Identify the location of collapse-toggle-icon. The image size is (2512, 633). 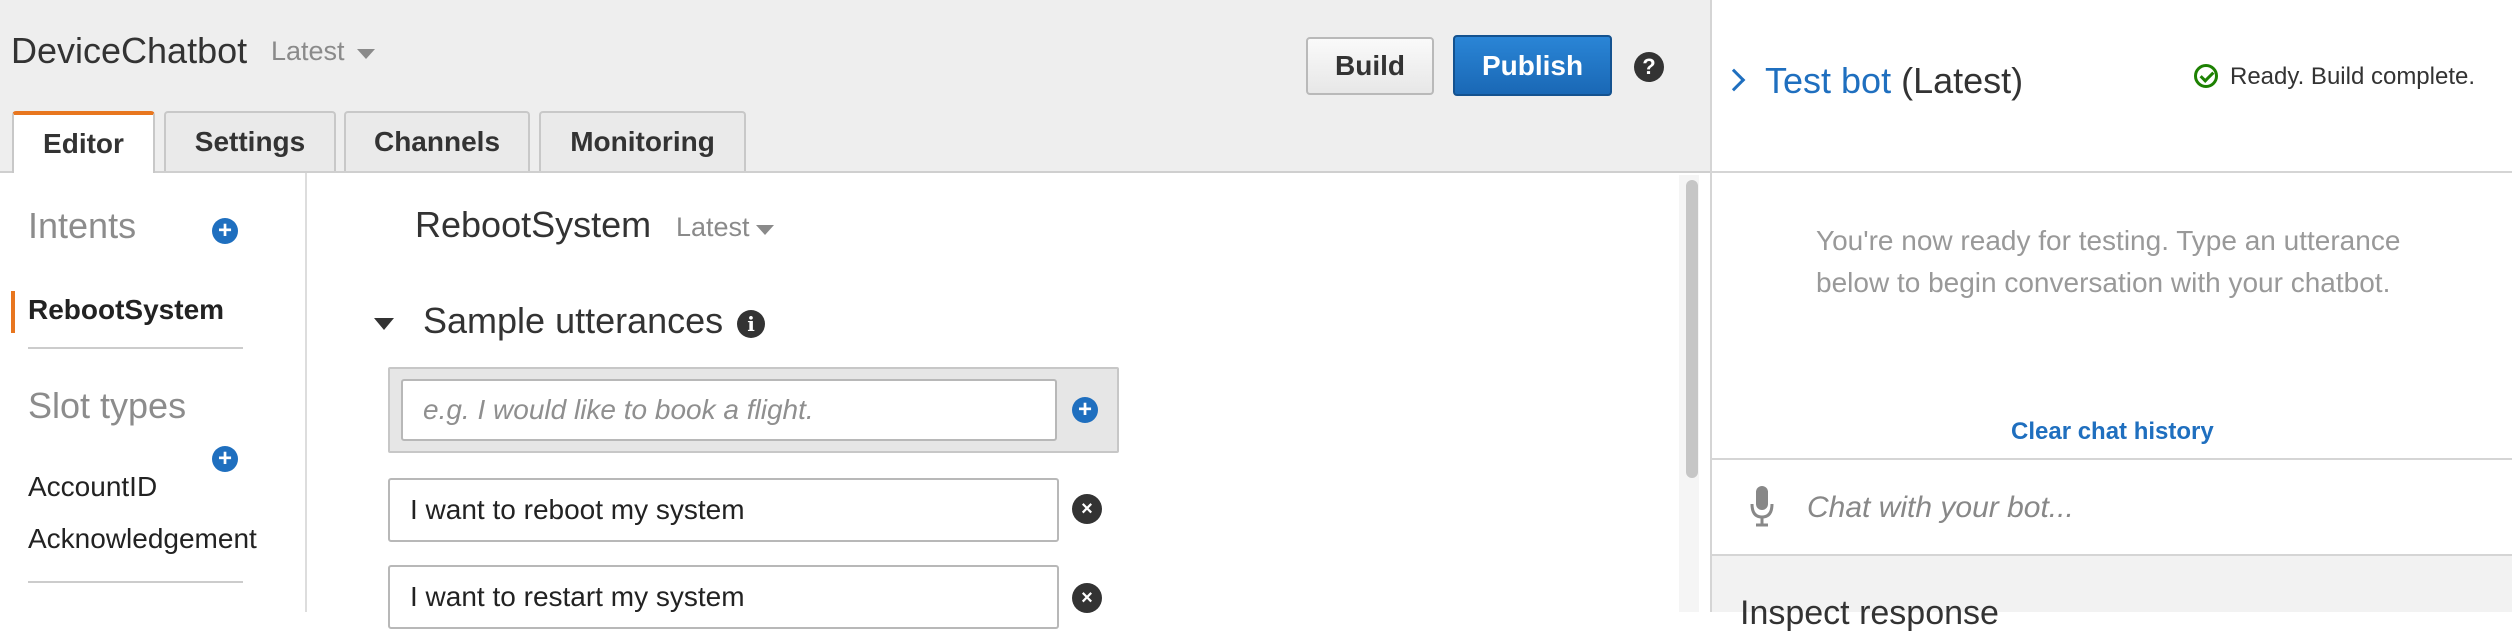
(384, 324).